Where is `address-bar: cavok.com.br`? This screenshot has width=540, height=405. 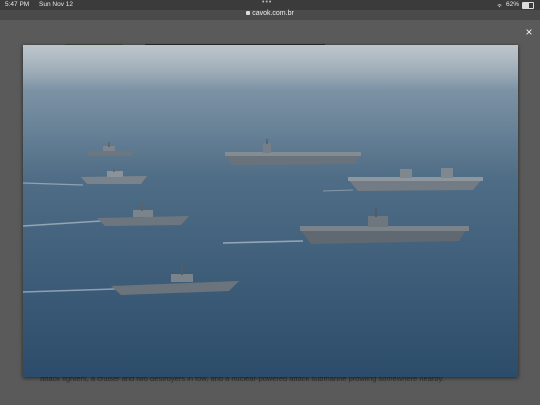 address-bar: cavok.com.br is located at coordinates (270, 14).